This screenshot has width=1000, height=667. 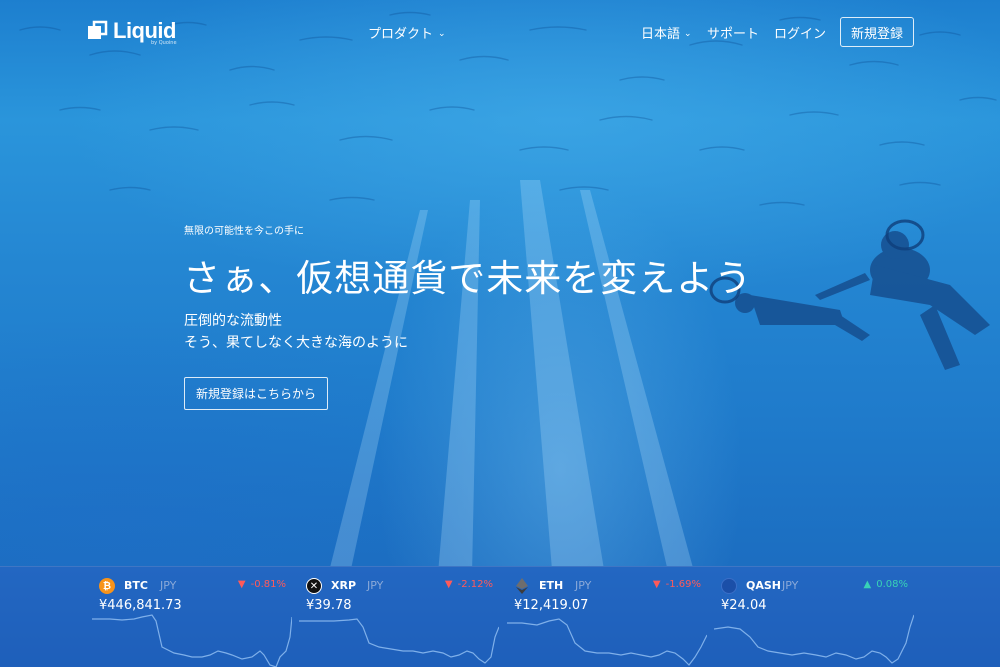 I want to click on coin-symbol: XRP, so click(x=344, y=585).